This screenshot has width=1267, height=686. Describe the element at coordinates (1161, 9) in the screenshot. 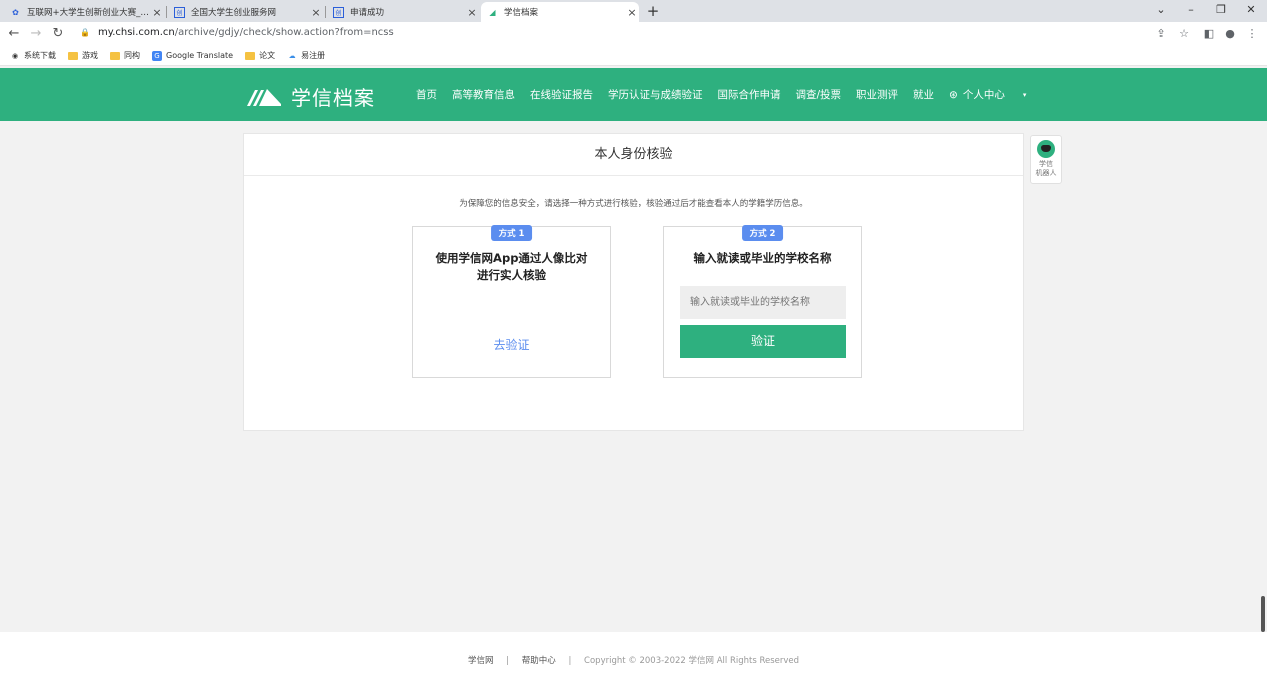

I see `tab-search-icon: ⌄` at that location.